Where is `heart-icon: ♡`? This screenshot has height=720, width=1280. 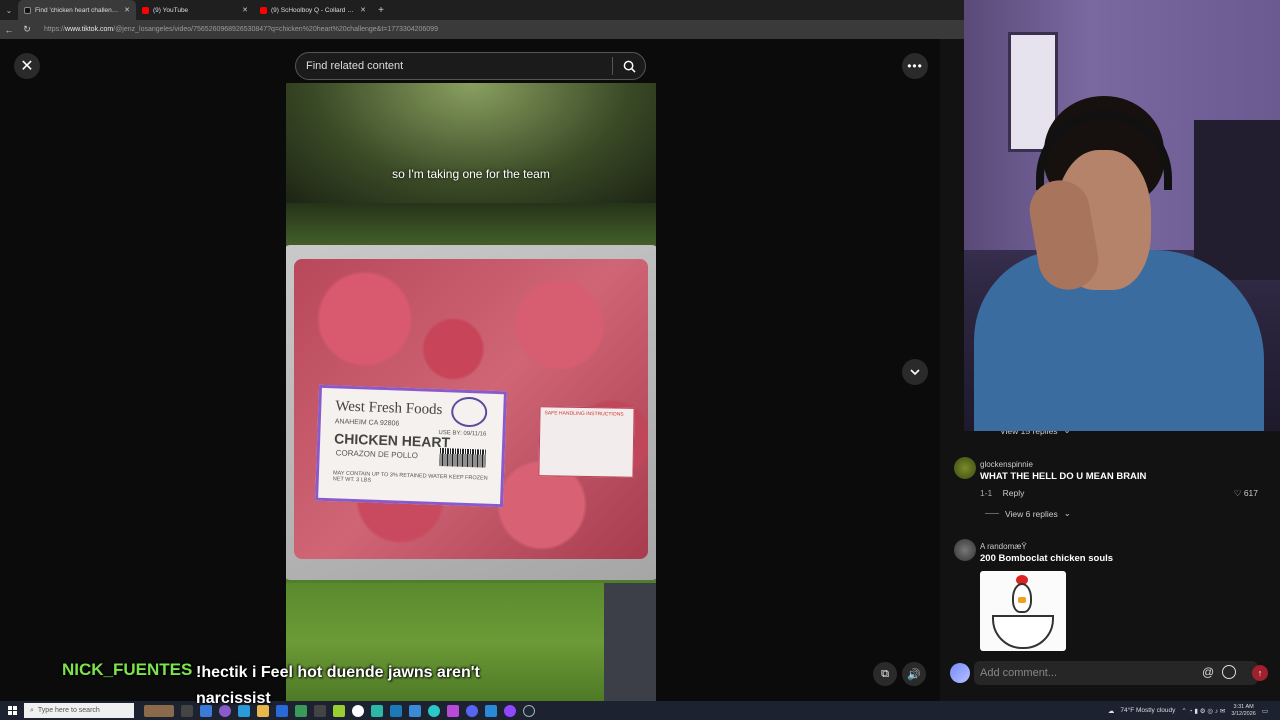 heart-icon: ♡ is located at coordinates (1237, 493).